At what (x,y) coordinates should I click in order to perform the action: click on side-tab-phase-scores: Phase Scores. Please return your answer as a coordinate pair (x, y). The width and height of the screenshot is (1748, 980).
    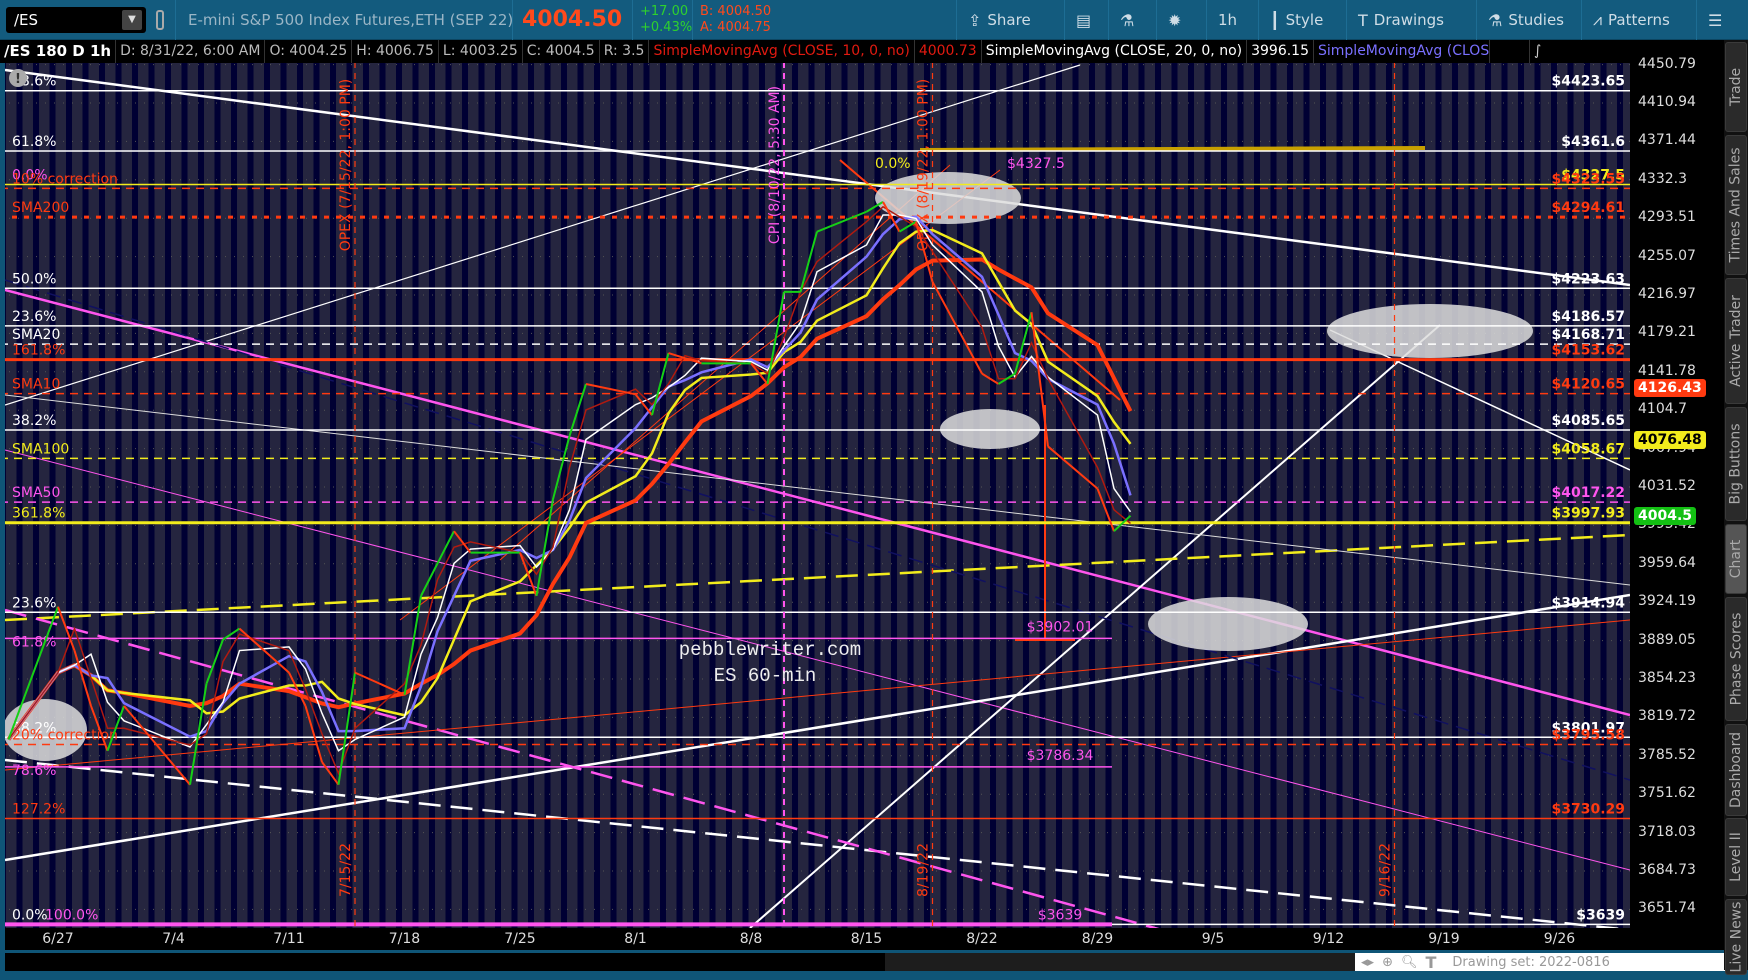
    Looking at the image, I should click on (1736, 659).